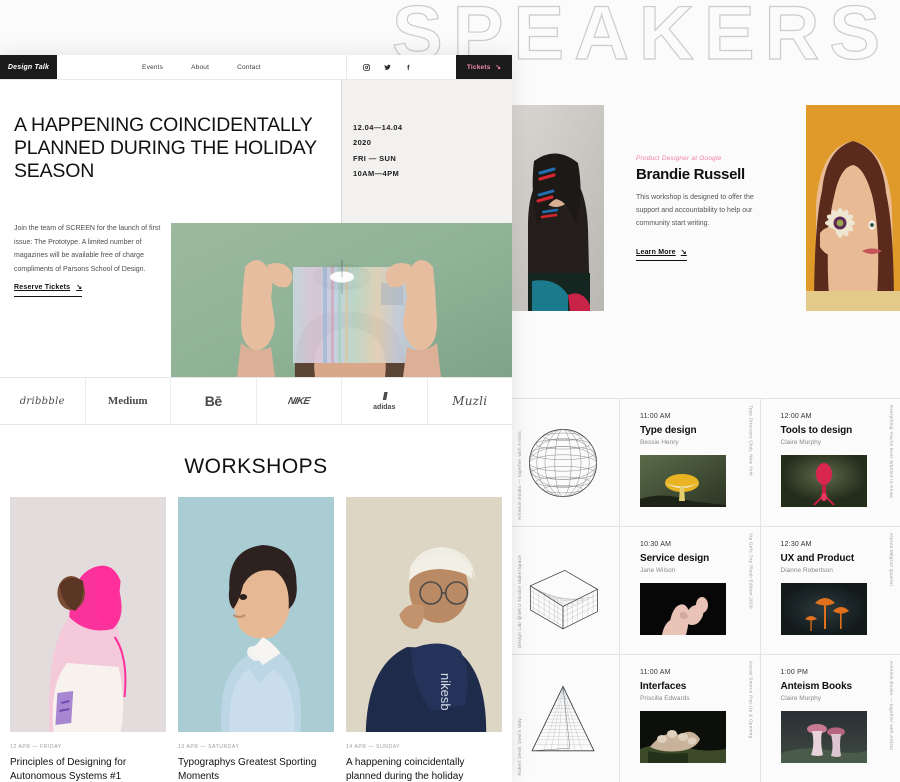 The image size is (900, 782). I want to click on nav-links: Events About Contact, so click(201, 67).